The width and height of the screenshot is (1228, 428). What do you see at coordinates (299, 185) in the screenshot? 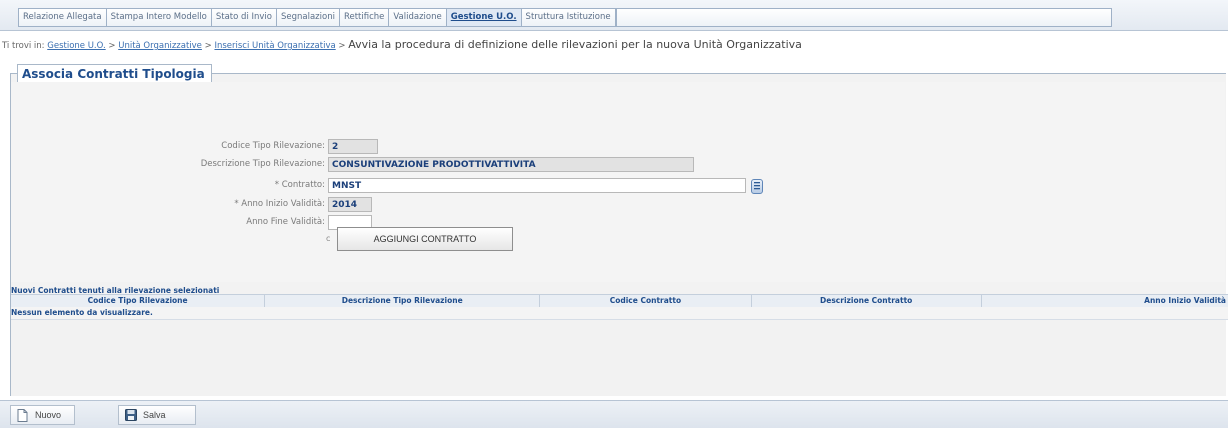
I see `contratto-label: * Contratto:` at bounding box center [299, 185].